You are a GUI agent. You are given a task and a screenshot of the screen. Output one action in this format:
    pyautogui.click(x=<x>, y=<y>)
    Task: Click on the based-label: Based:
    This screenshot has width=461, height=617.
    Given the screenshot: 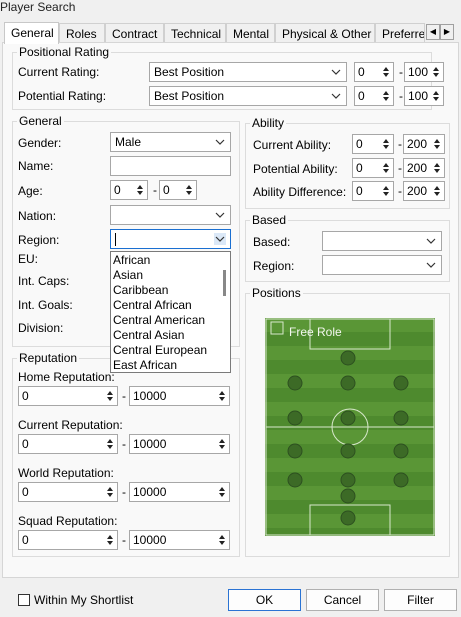 What is the action you would take?
    pyautogui.click(x=272, y=242)
    